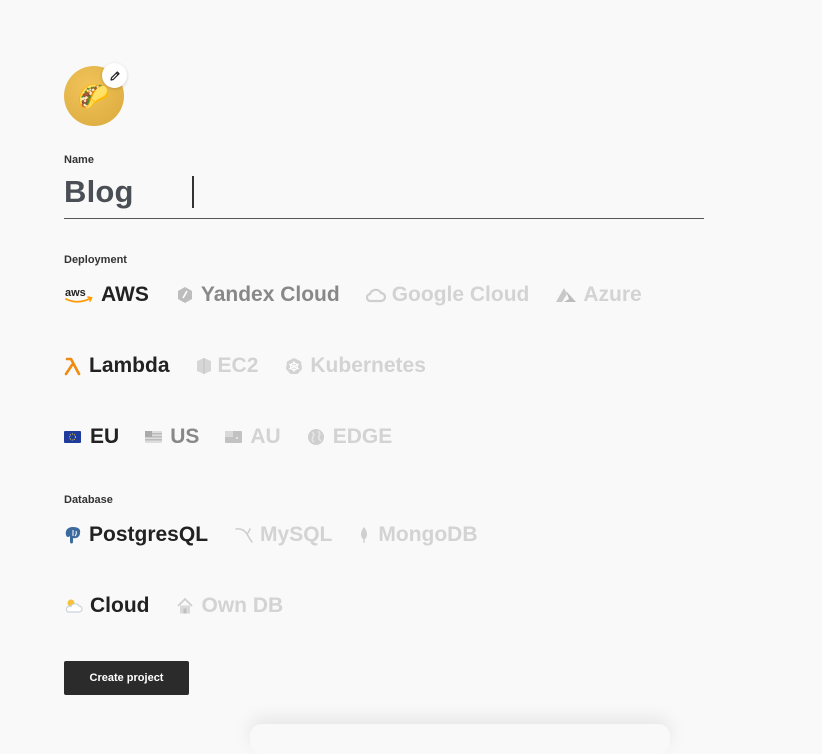 This screenshot has height=754, width=822. I want to click on option-google-cloud: Google Cloud, so click(447, 295).